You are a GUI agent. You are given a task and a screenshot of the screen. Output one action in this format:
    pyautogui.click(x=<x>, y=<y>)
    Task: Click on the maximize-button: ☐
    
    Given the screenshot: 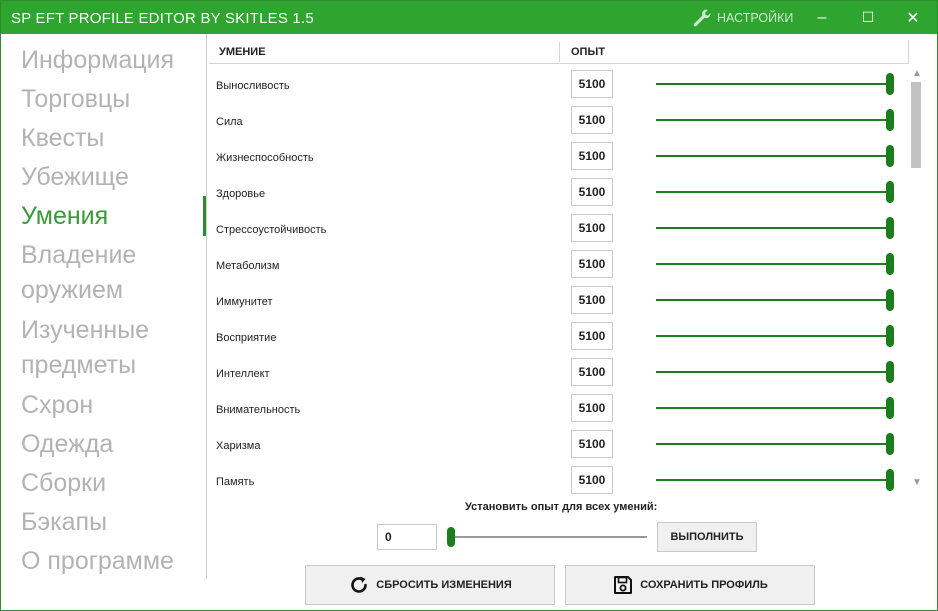 What is the action you would take?
    pyautogui.click(x=868, y=17)
    